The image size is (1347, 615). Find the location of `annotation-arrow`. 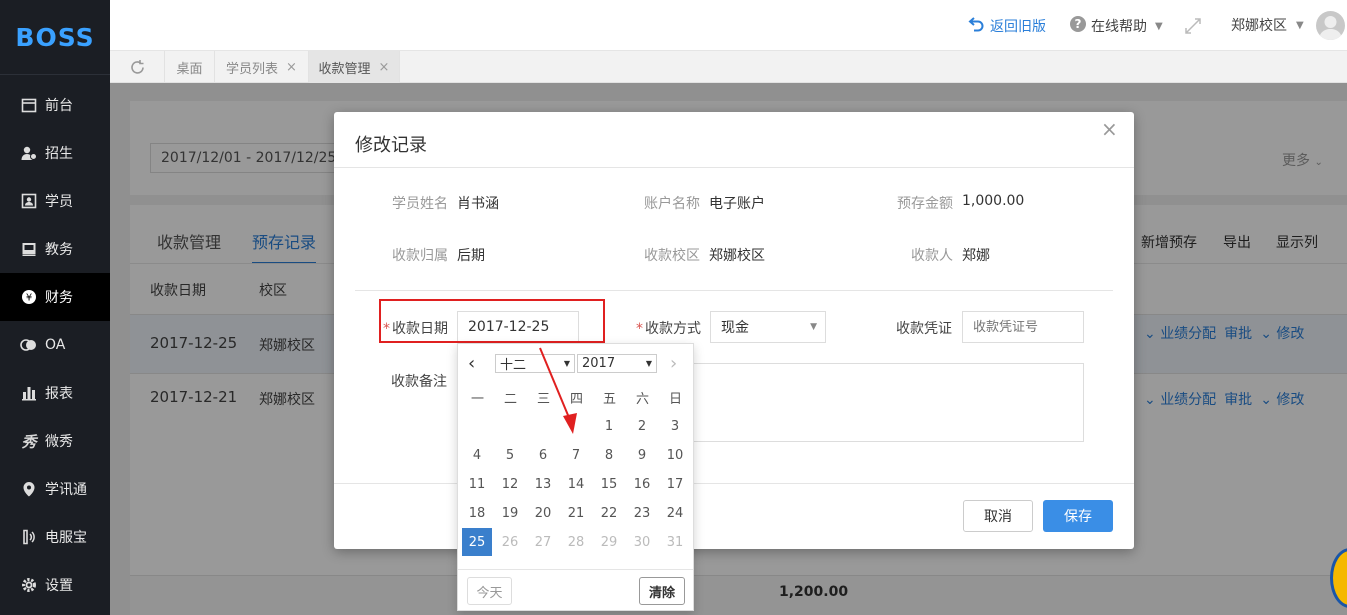

annotation-arrow is located at coordinates (558, 390).